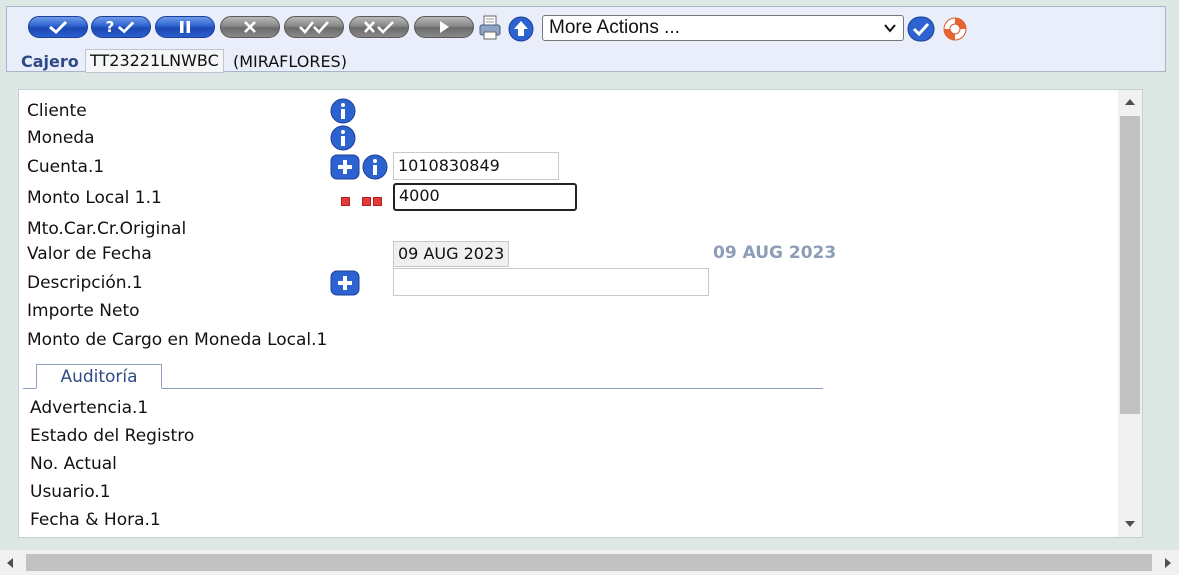 The image size is (1179, 575). I want to click on check-circle-icon, so click(921, 29).